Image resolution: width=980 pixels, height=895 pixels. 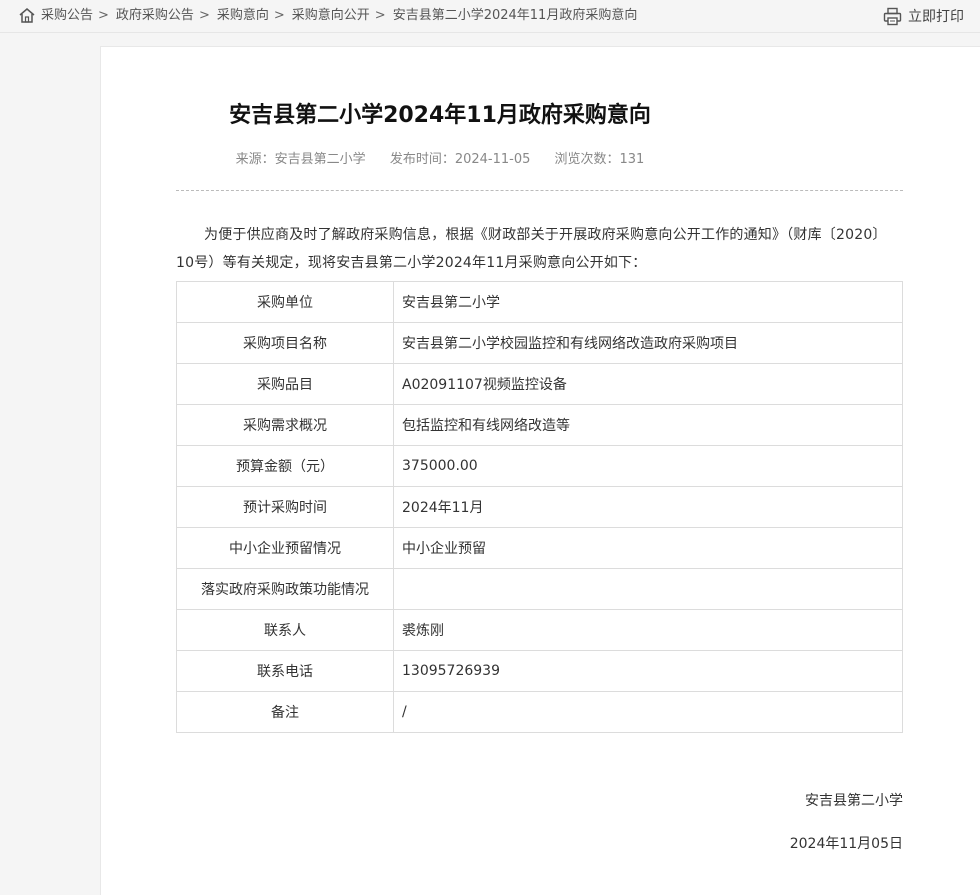 What do you see at coordinates (285, 466) in the screenshot?
I see `table-cell-key: 预算金额（元）` at bounding box center [285, 466].